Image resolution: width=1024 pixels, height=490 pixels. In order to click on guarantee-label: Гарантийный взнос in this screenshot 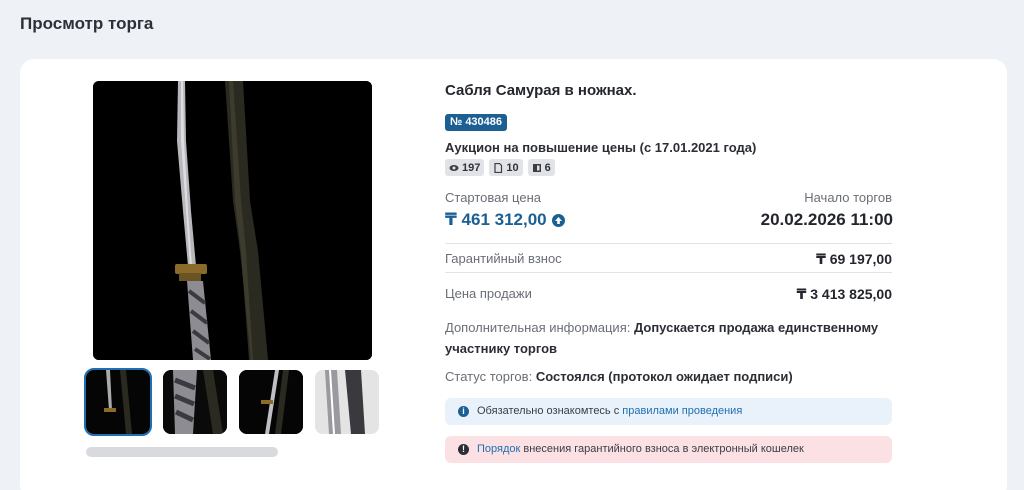, I will do `click(503, 258)`.